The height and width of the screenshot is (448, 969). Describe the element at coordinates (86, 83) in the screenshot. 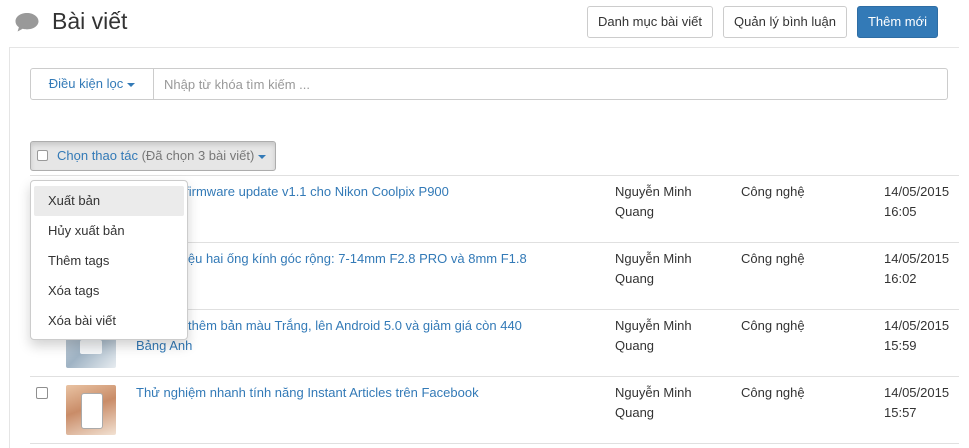

I see `filter-conditions-label: Điều kiện lọc` at that location.